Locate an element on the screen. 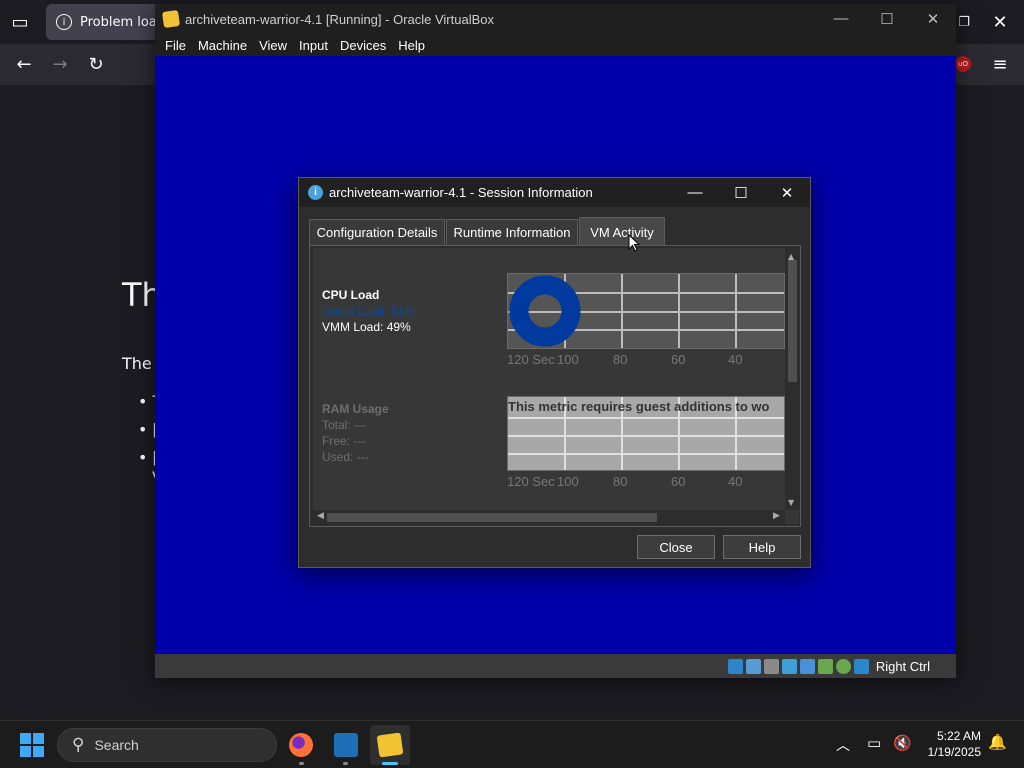 This screenshot has width=1024, height=768. mouse-cursor is located at coordinates (634, 243).